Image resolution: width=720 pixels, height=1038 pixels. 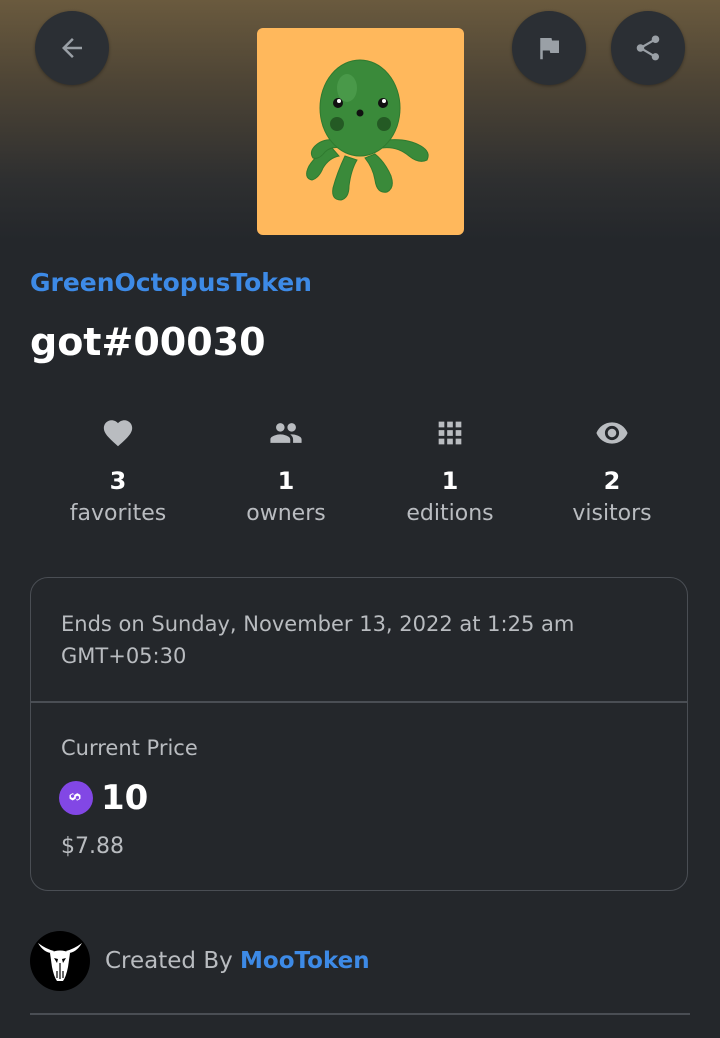 I want to click on share-icon, so click(x=648, y=48).